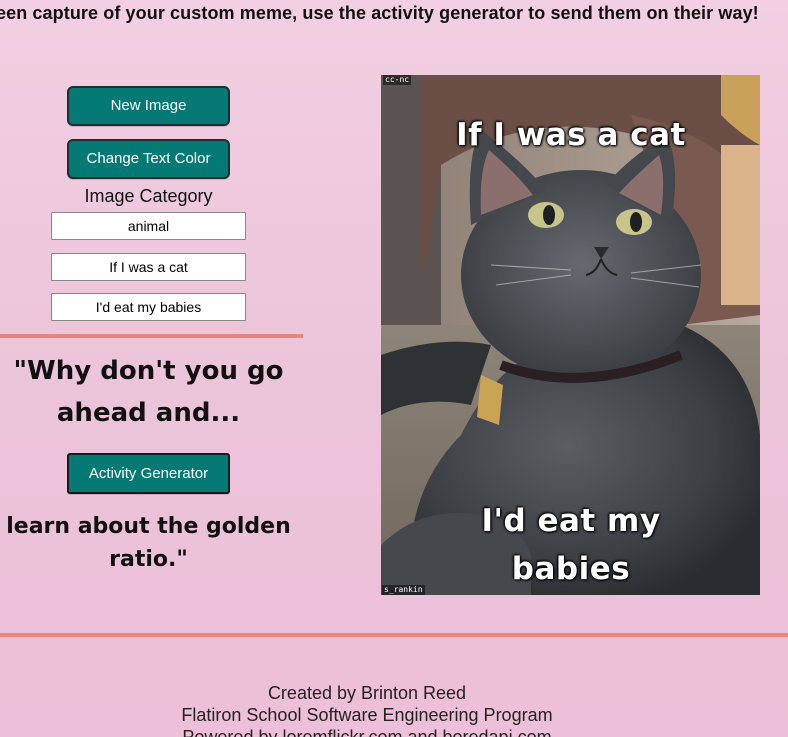  What do you see at coordinates (148, 526) in the screenshot?
I see `activity-result-line-1: learn about the golden` at bounding box center [148, 526].